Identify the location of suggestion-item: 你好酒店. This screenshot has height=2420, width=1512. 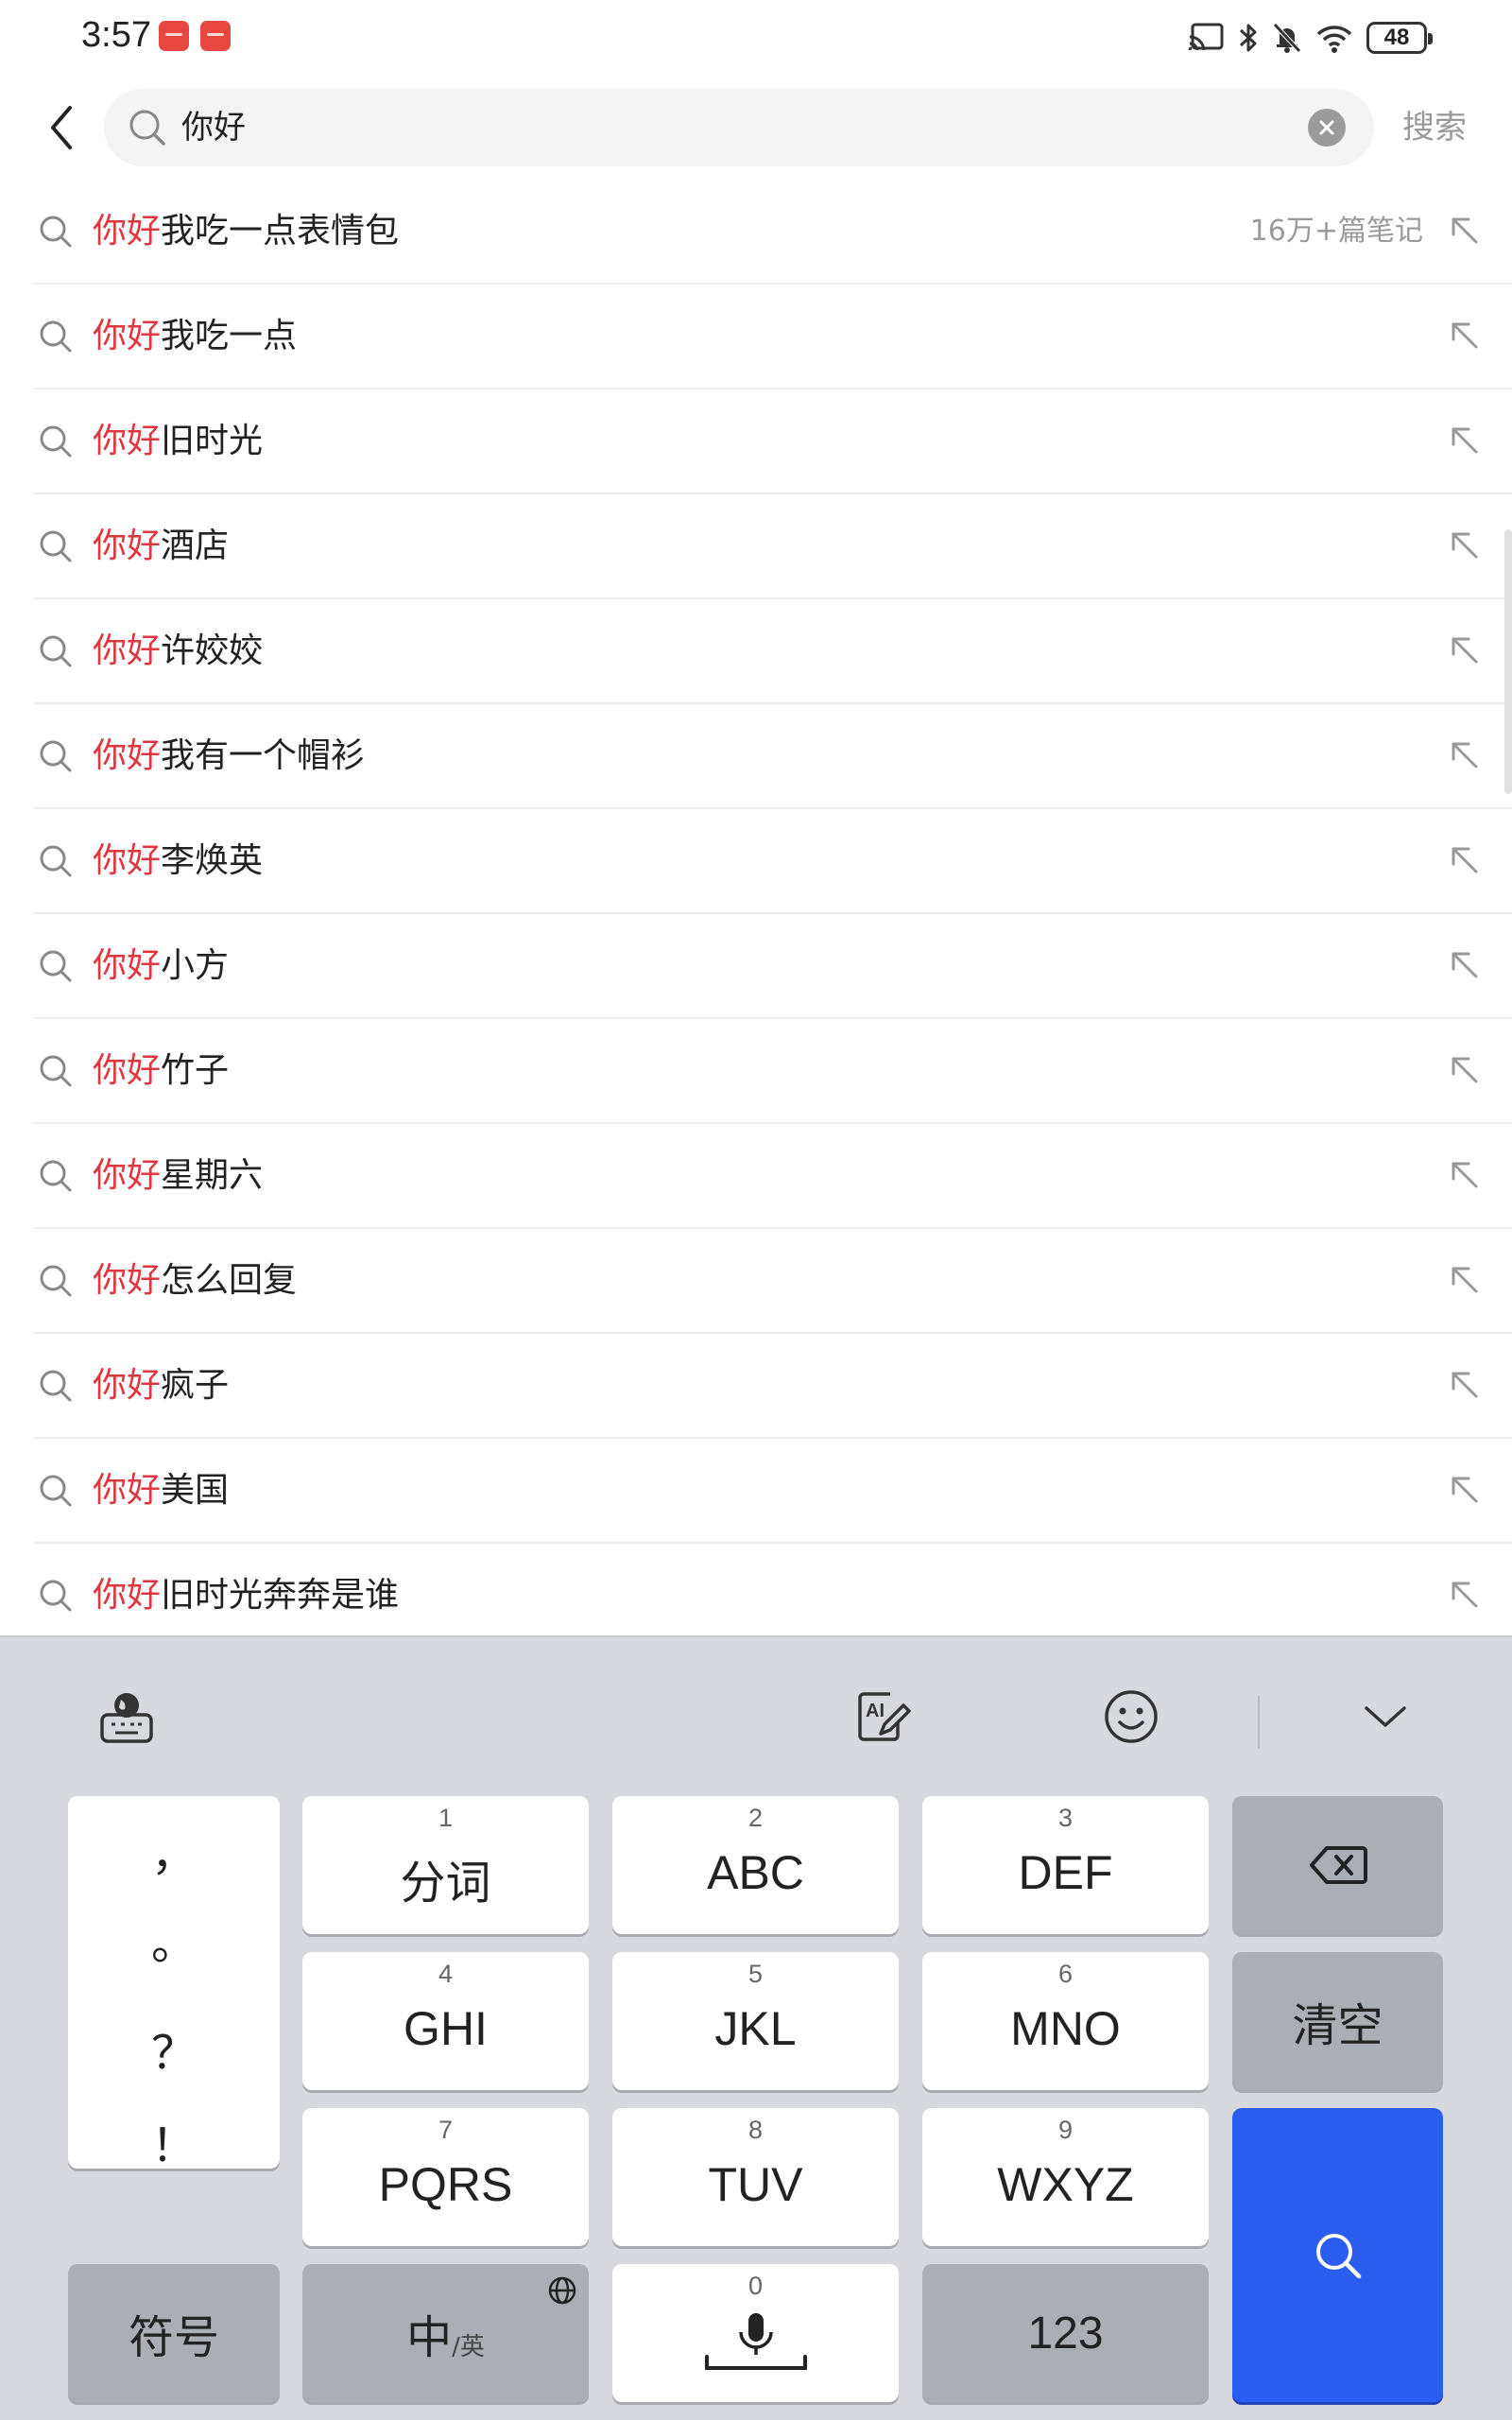
(773, 546).